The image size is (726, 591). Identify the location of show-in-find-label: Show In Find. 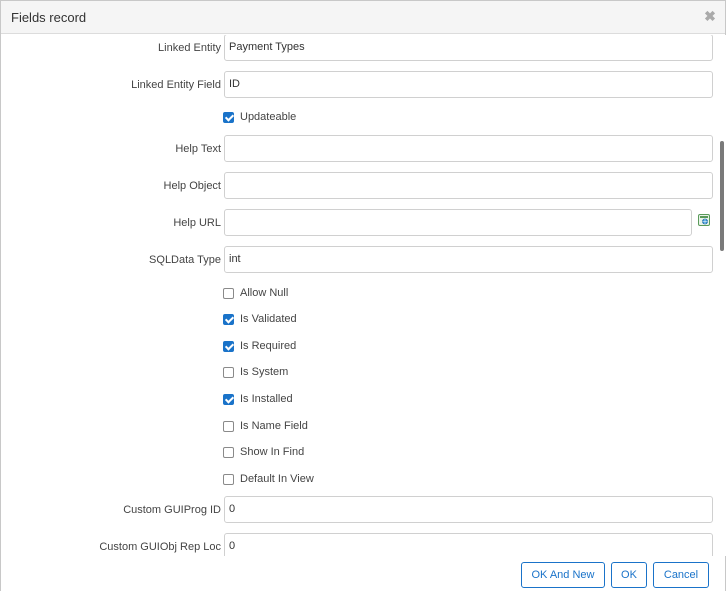
(272, 452).